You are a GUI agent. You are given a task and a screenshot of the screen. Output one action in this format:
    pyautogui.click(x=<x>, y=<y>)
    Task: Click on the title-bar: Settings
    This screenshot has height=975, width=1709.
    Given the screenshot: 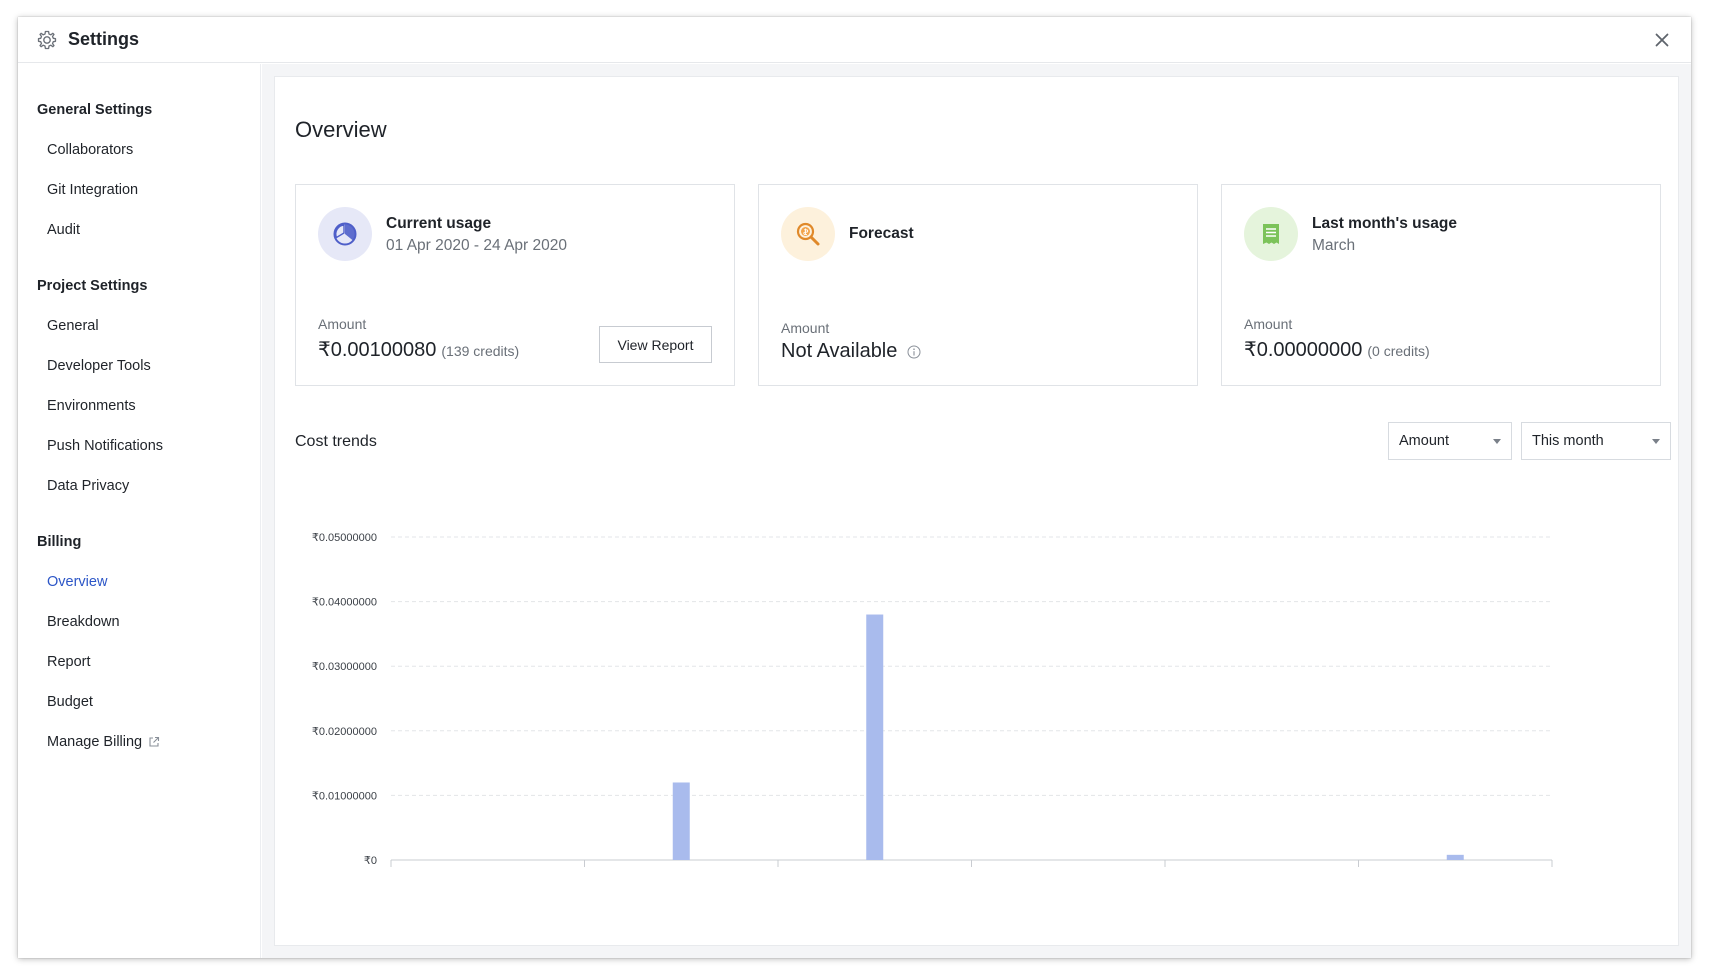 What is the action you would take?
    pyautogui.click(x=854, y=40)
    